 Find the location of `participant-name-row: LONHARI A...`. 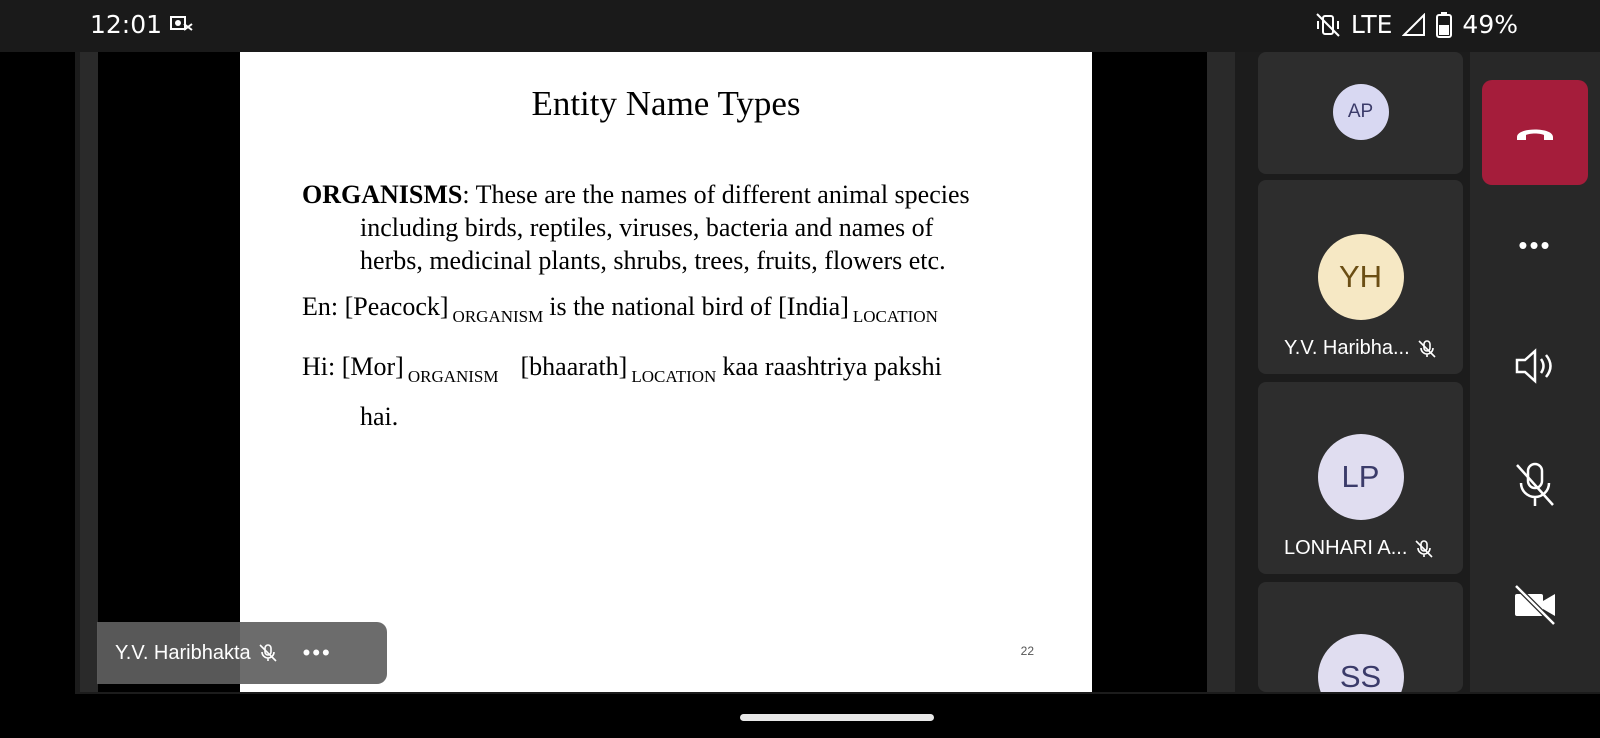

participant-name-row: LONHARI A... is located at coordinates (1358, 548).